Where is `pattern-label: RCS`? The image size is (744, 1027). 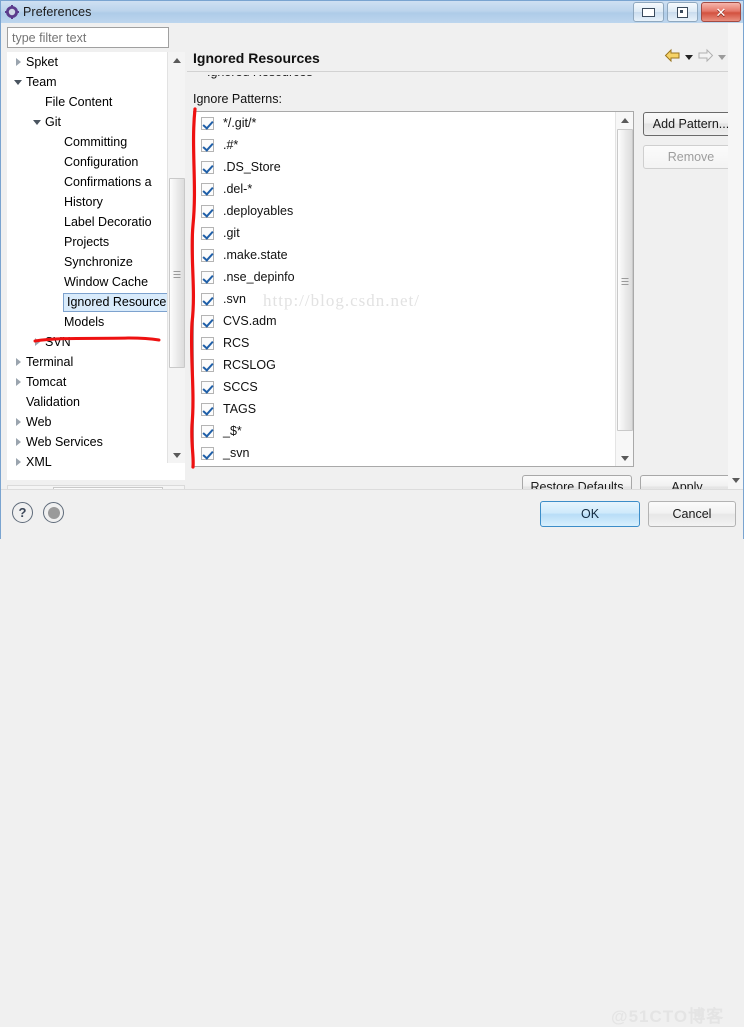 pattern-label: RCS is located at coordinates (236, 343).